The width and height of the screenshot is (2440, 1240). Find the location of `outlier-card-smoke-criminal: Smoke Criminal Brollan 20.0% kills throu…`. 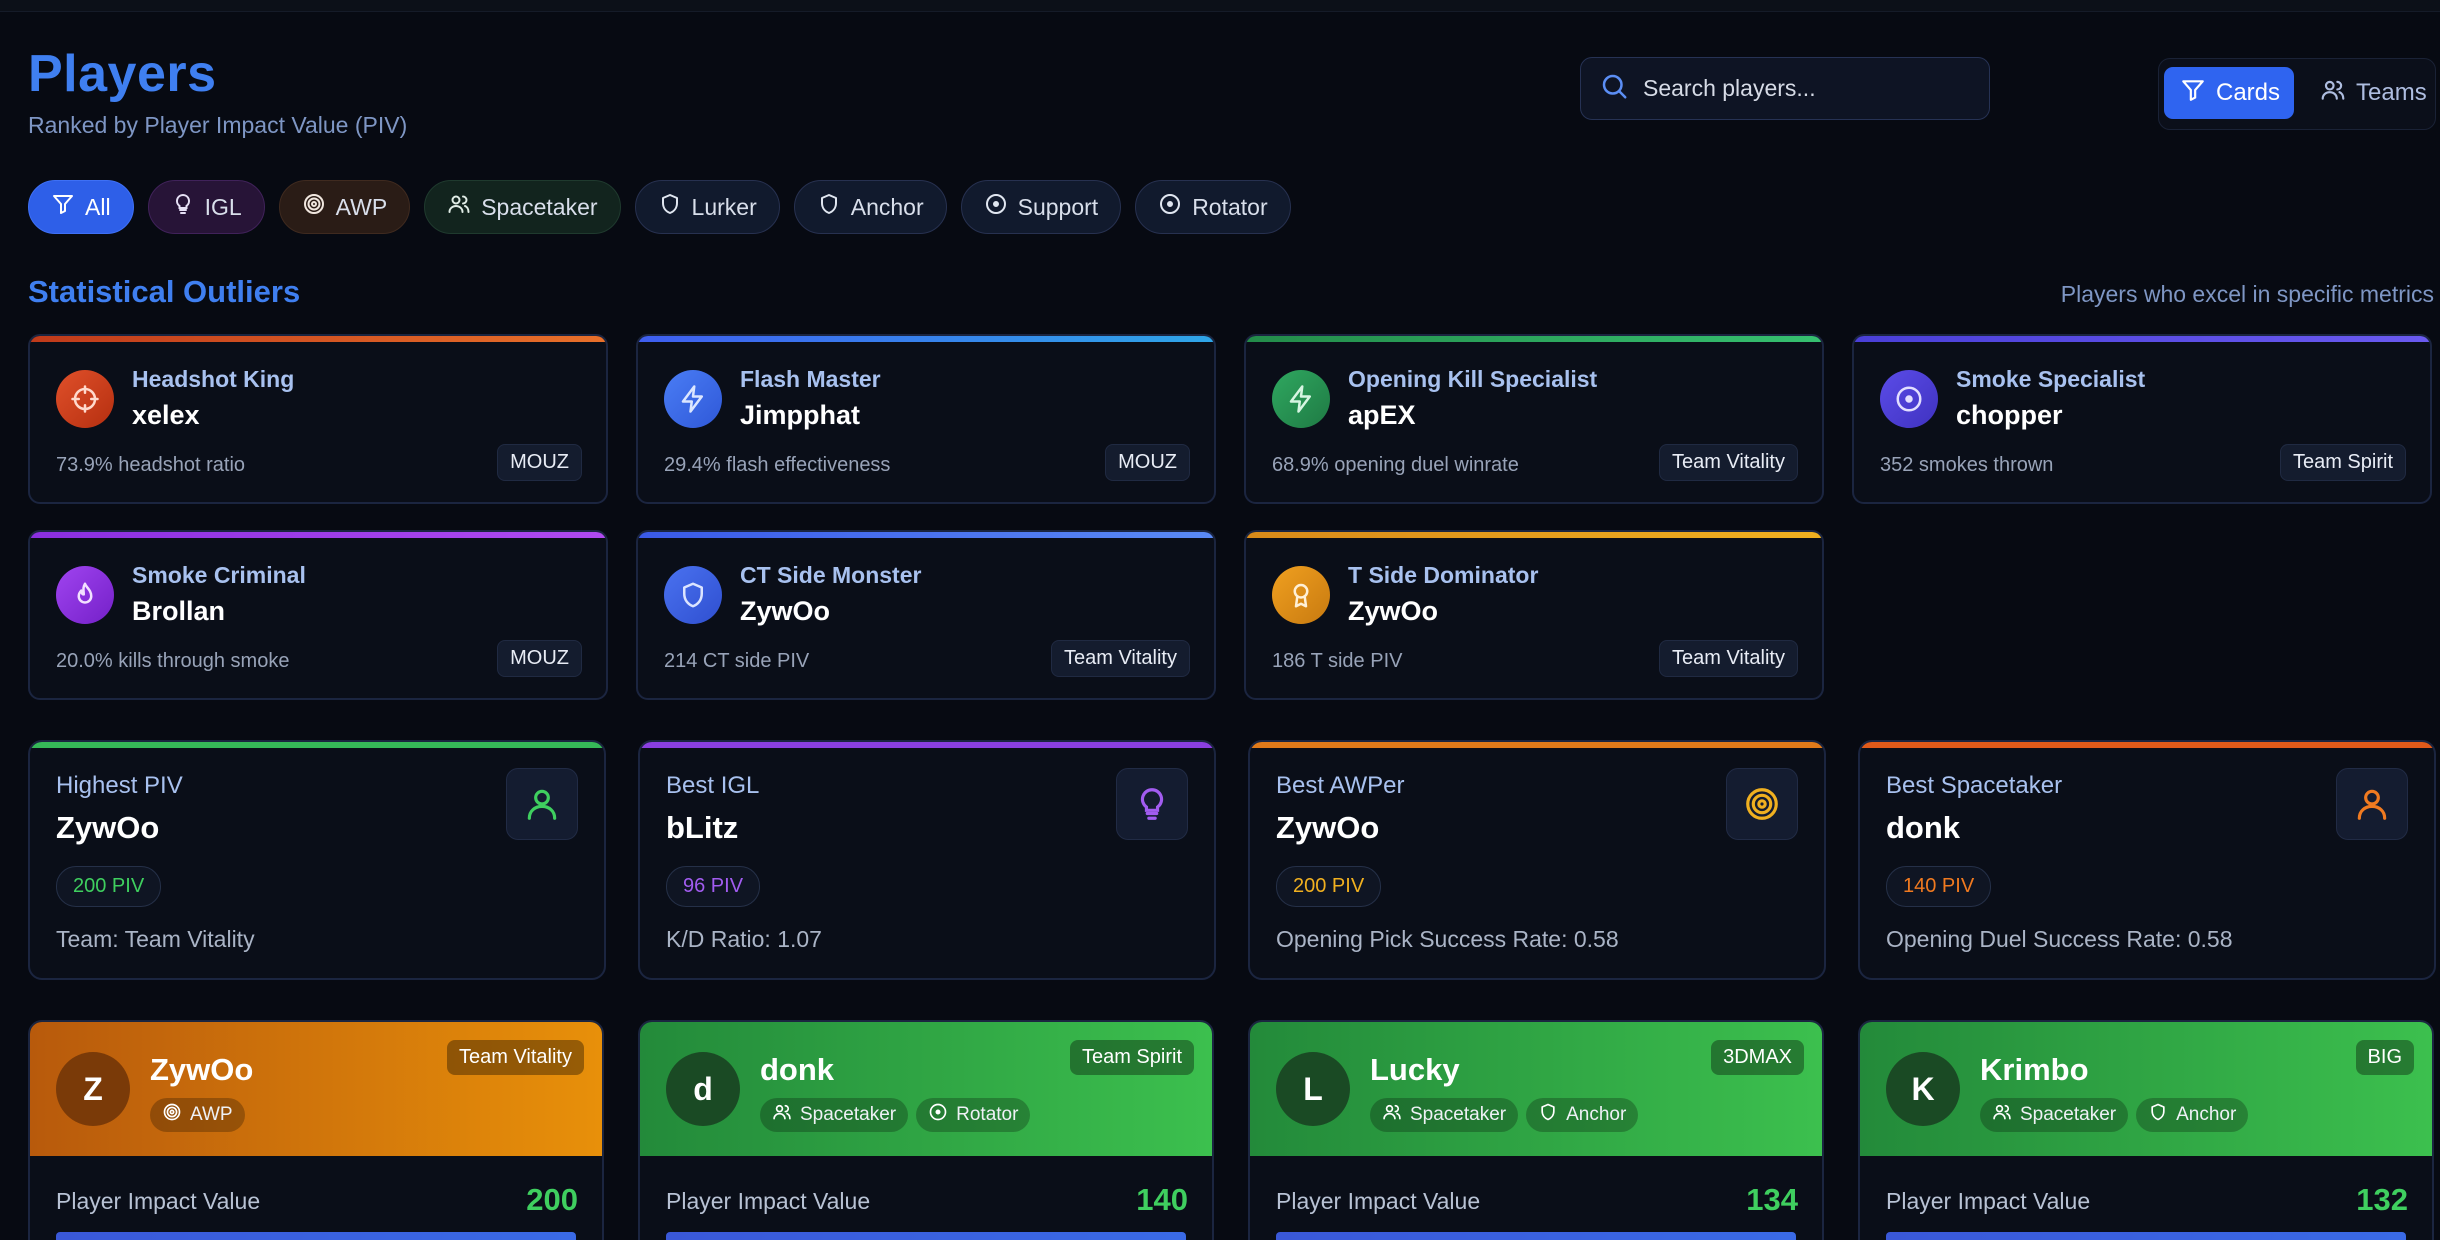

outlier-card-smoke-criminal: Smoke Criminal Brollan 20.0% kills throu… is located at coordinates (318, 615).